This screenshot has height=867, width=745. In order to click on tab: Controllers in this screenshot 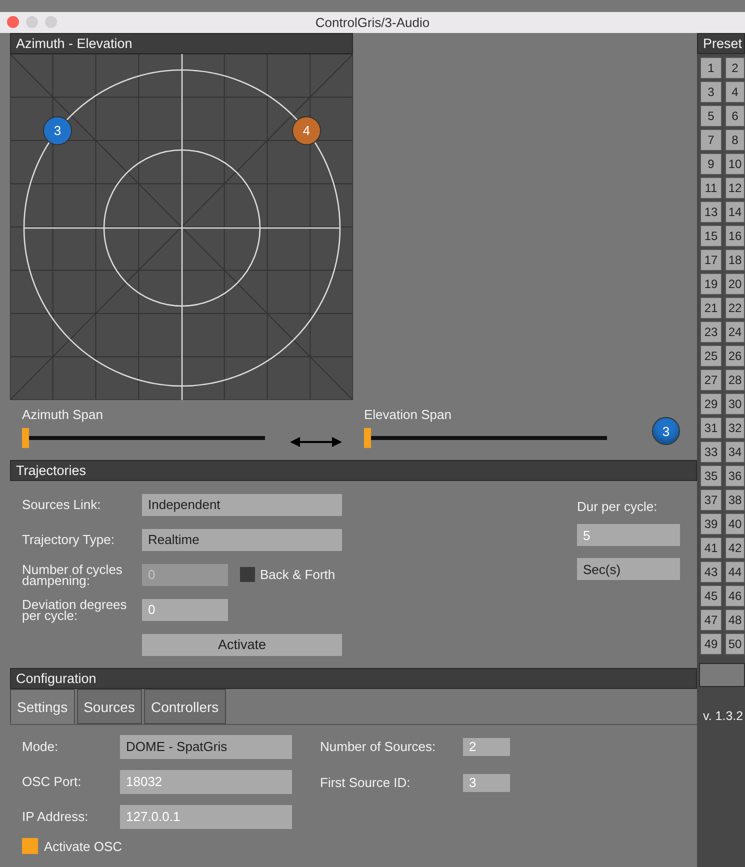, I will do `click(185, 706)`.